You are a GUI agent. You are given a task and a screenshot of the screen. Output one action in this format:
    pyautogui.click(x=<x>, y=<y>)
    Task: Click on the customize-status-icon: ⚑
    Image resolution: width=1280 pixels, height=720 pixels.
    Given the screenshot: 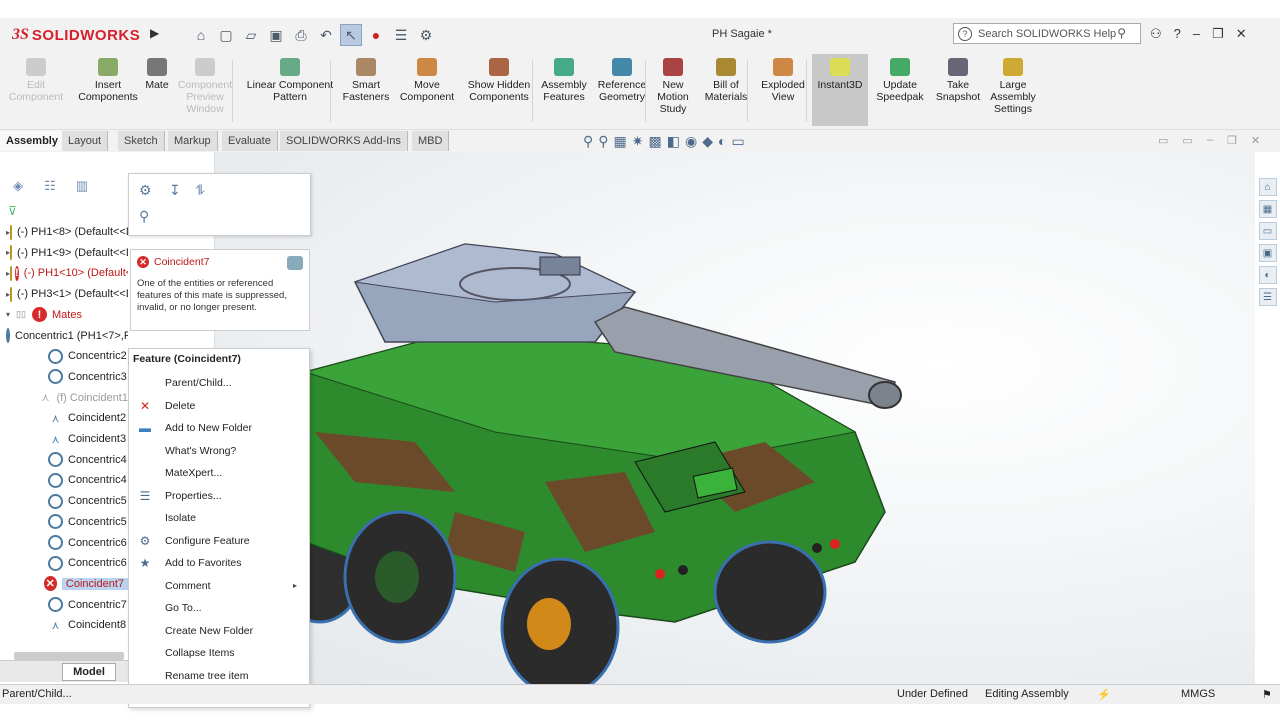 What is the action you would take?
    pyautogui.click(x=1267, y=694)
    